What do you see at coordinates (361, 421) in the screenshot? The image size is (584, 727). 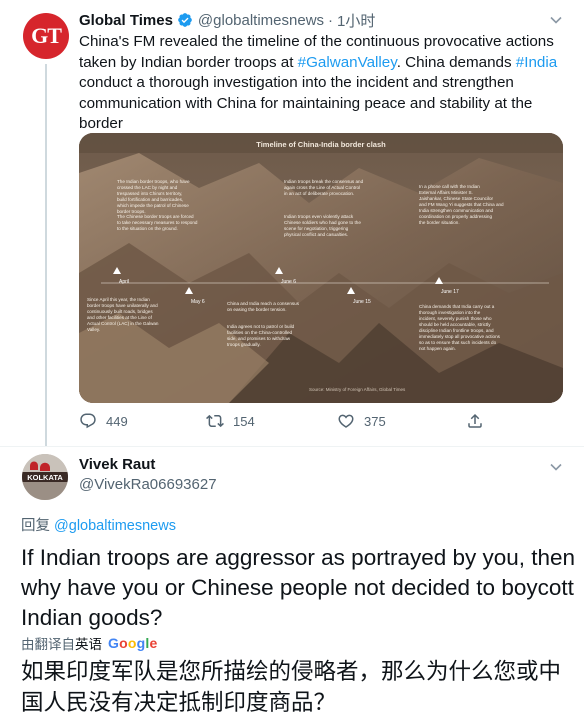 I see `like-button: 375` at bounding box center [361, 421].